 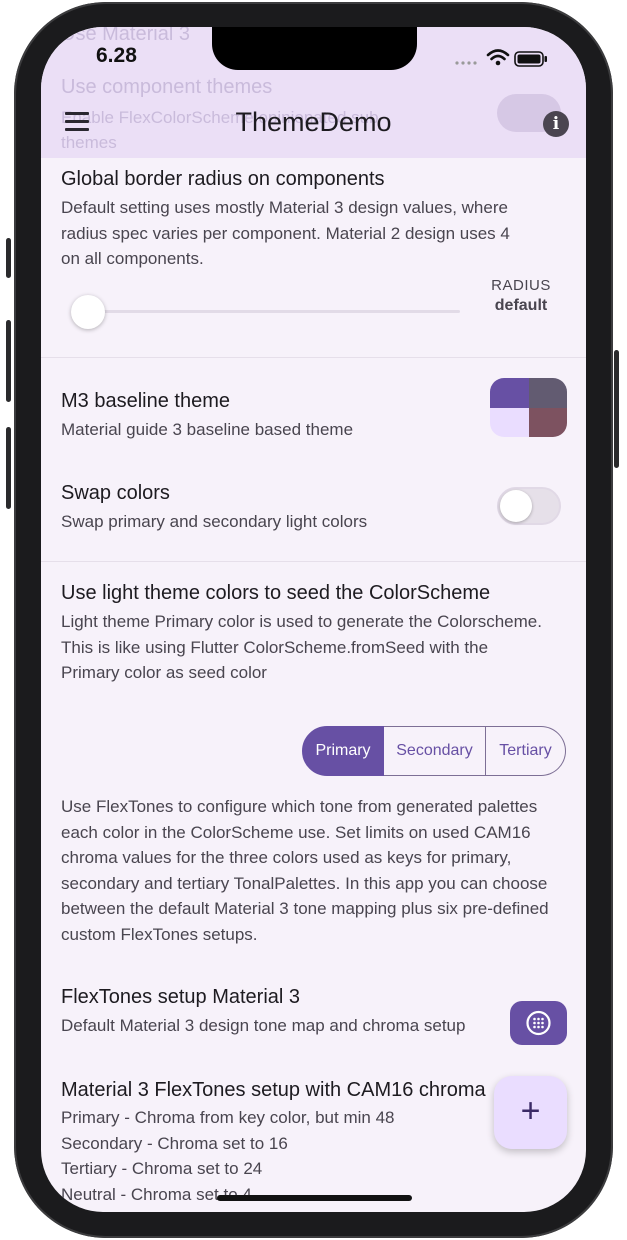 I want to click on theme-swatch-button, so click(x=528, y=407).